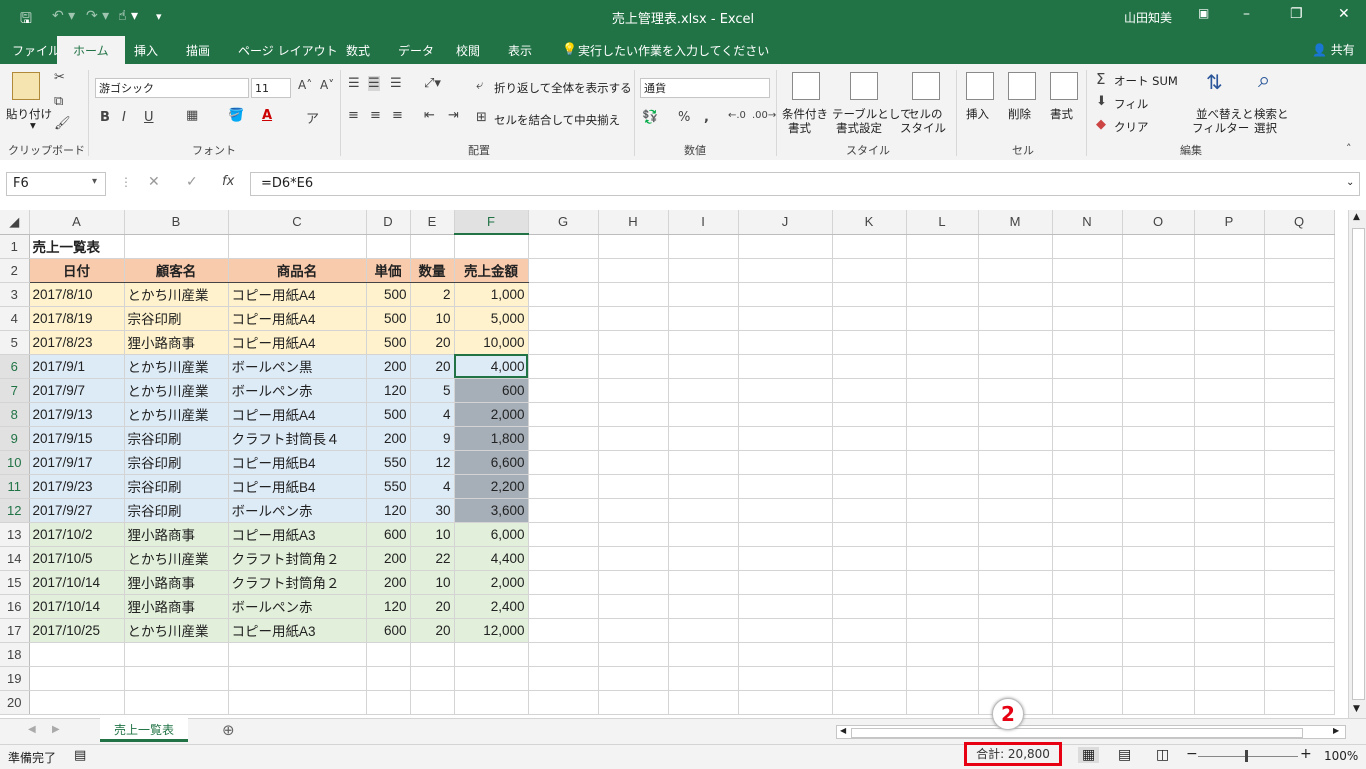  Describe the element at coordinates (77, 414) in the screenshot. I see `cell: 2017/9/13` at that location.